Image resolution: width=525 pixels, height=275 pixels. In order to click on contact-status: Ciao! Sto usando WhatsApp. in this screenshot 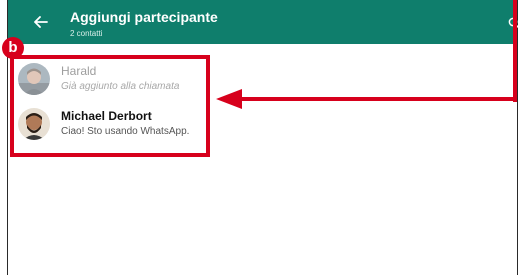, I will do `click(125, 131)`.